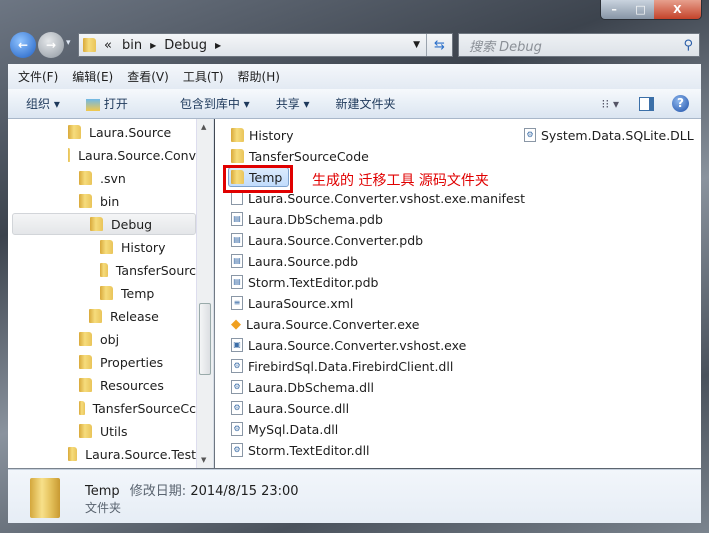  I want to click on file-name: Laura.Source.dll, so click(299, 408).